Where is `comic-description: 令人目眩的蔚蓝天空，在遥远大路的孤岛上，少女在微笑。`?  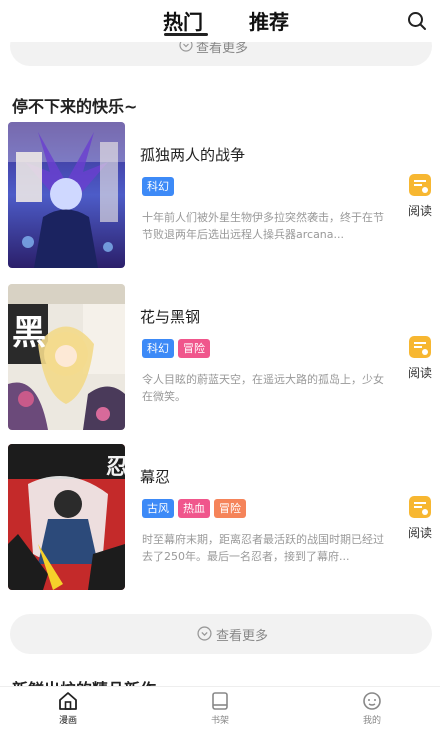
comic-description: 令人目眩的蔚蓝天空，在遥远大路的孤岛上，少女在微笑。 is located at coordinates (263, 388).